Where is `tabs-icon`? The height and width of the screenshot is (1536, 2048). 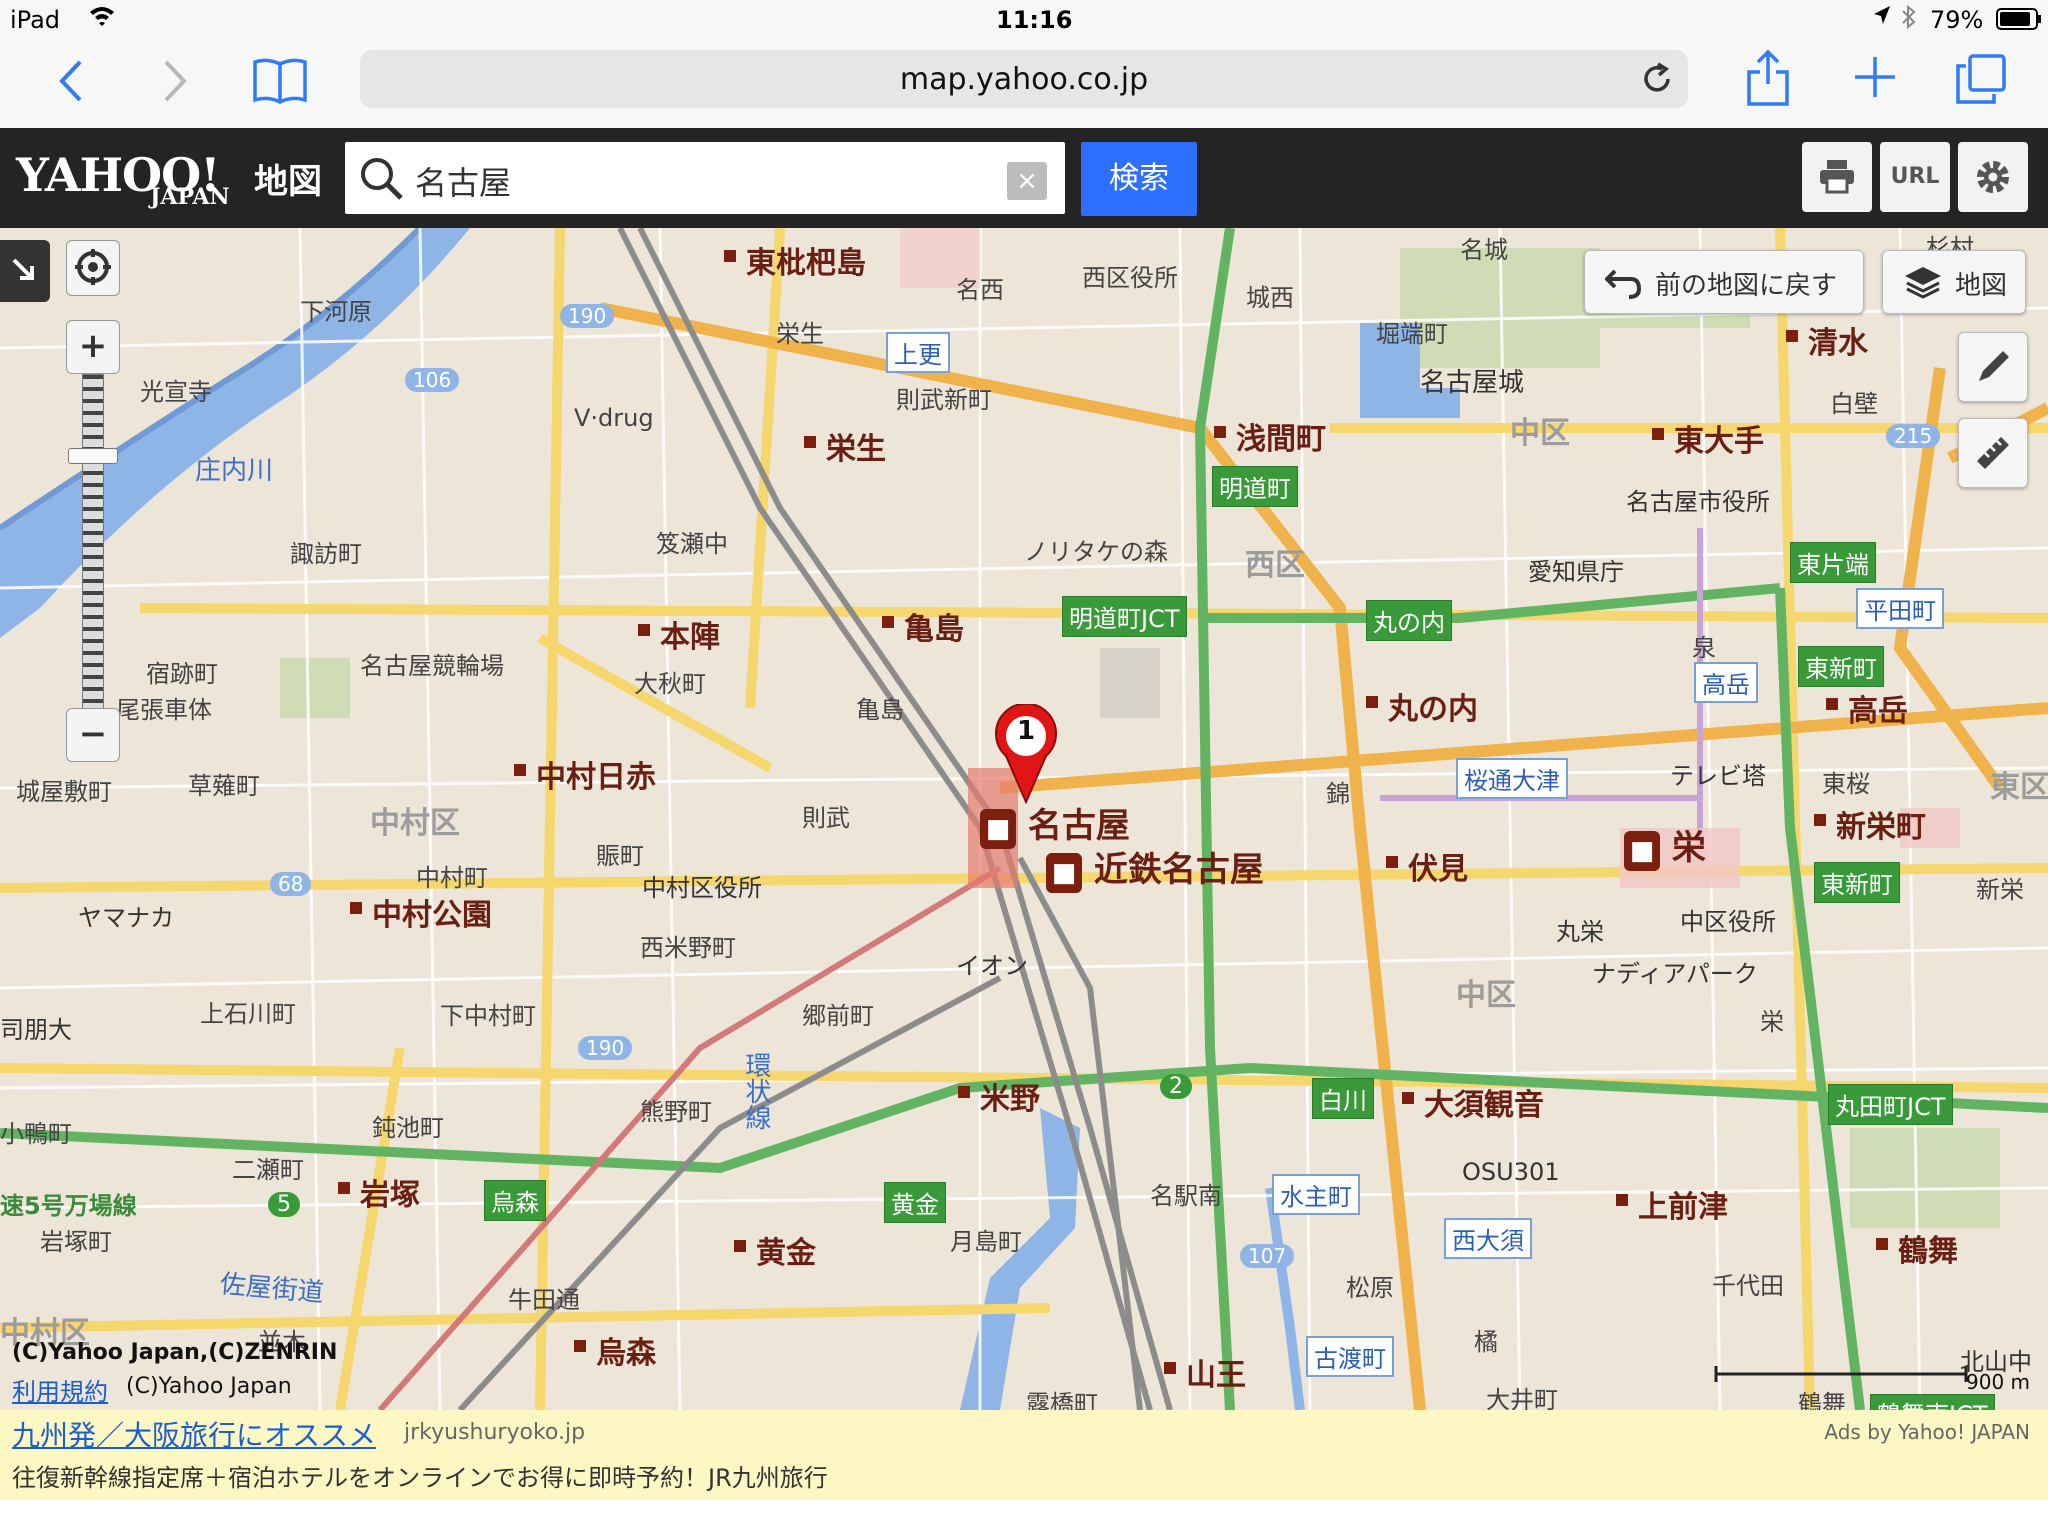 tabs-icon is located at coordinates (1981, 81).